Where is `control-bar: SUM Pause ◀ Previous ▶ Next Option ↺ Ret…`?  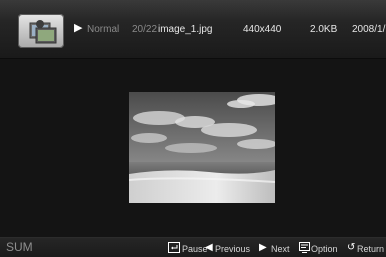
control-bar: SUM Pause ◀ Previous ▶ Next Option ↺ Ret… is located at coordinates (193, 247).